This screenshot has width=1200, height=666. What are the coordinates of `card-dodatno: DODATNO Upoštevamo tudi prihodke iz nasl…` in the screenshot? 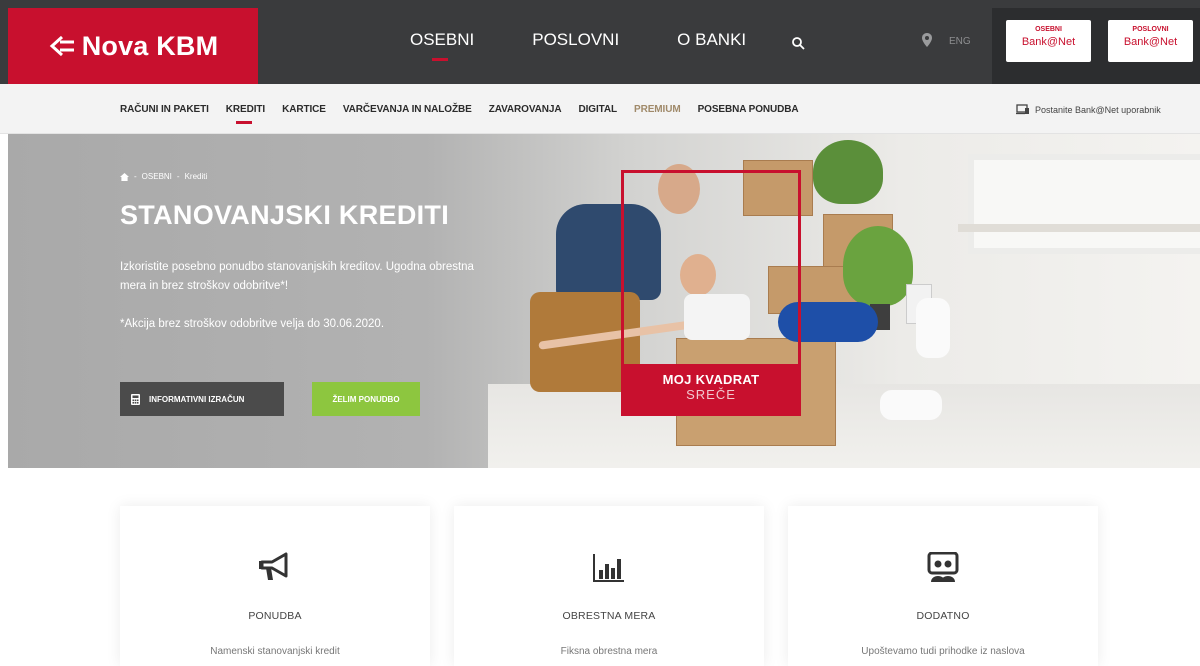 It's located at (943, 586).